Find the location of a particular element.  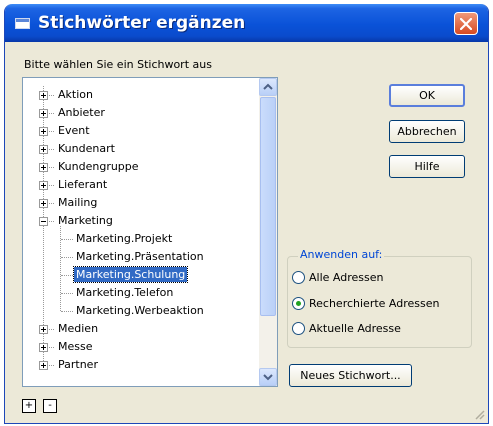

tree-node: Medien is located at coordinates (141, 329).